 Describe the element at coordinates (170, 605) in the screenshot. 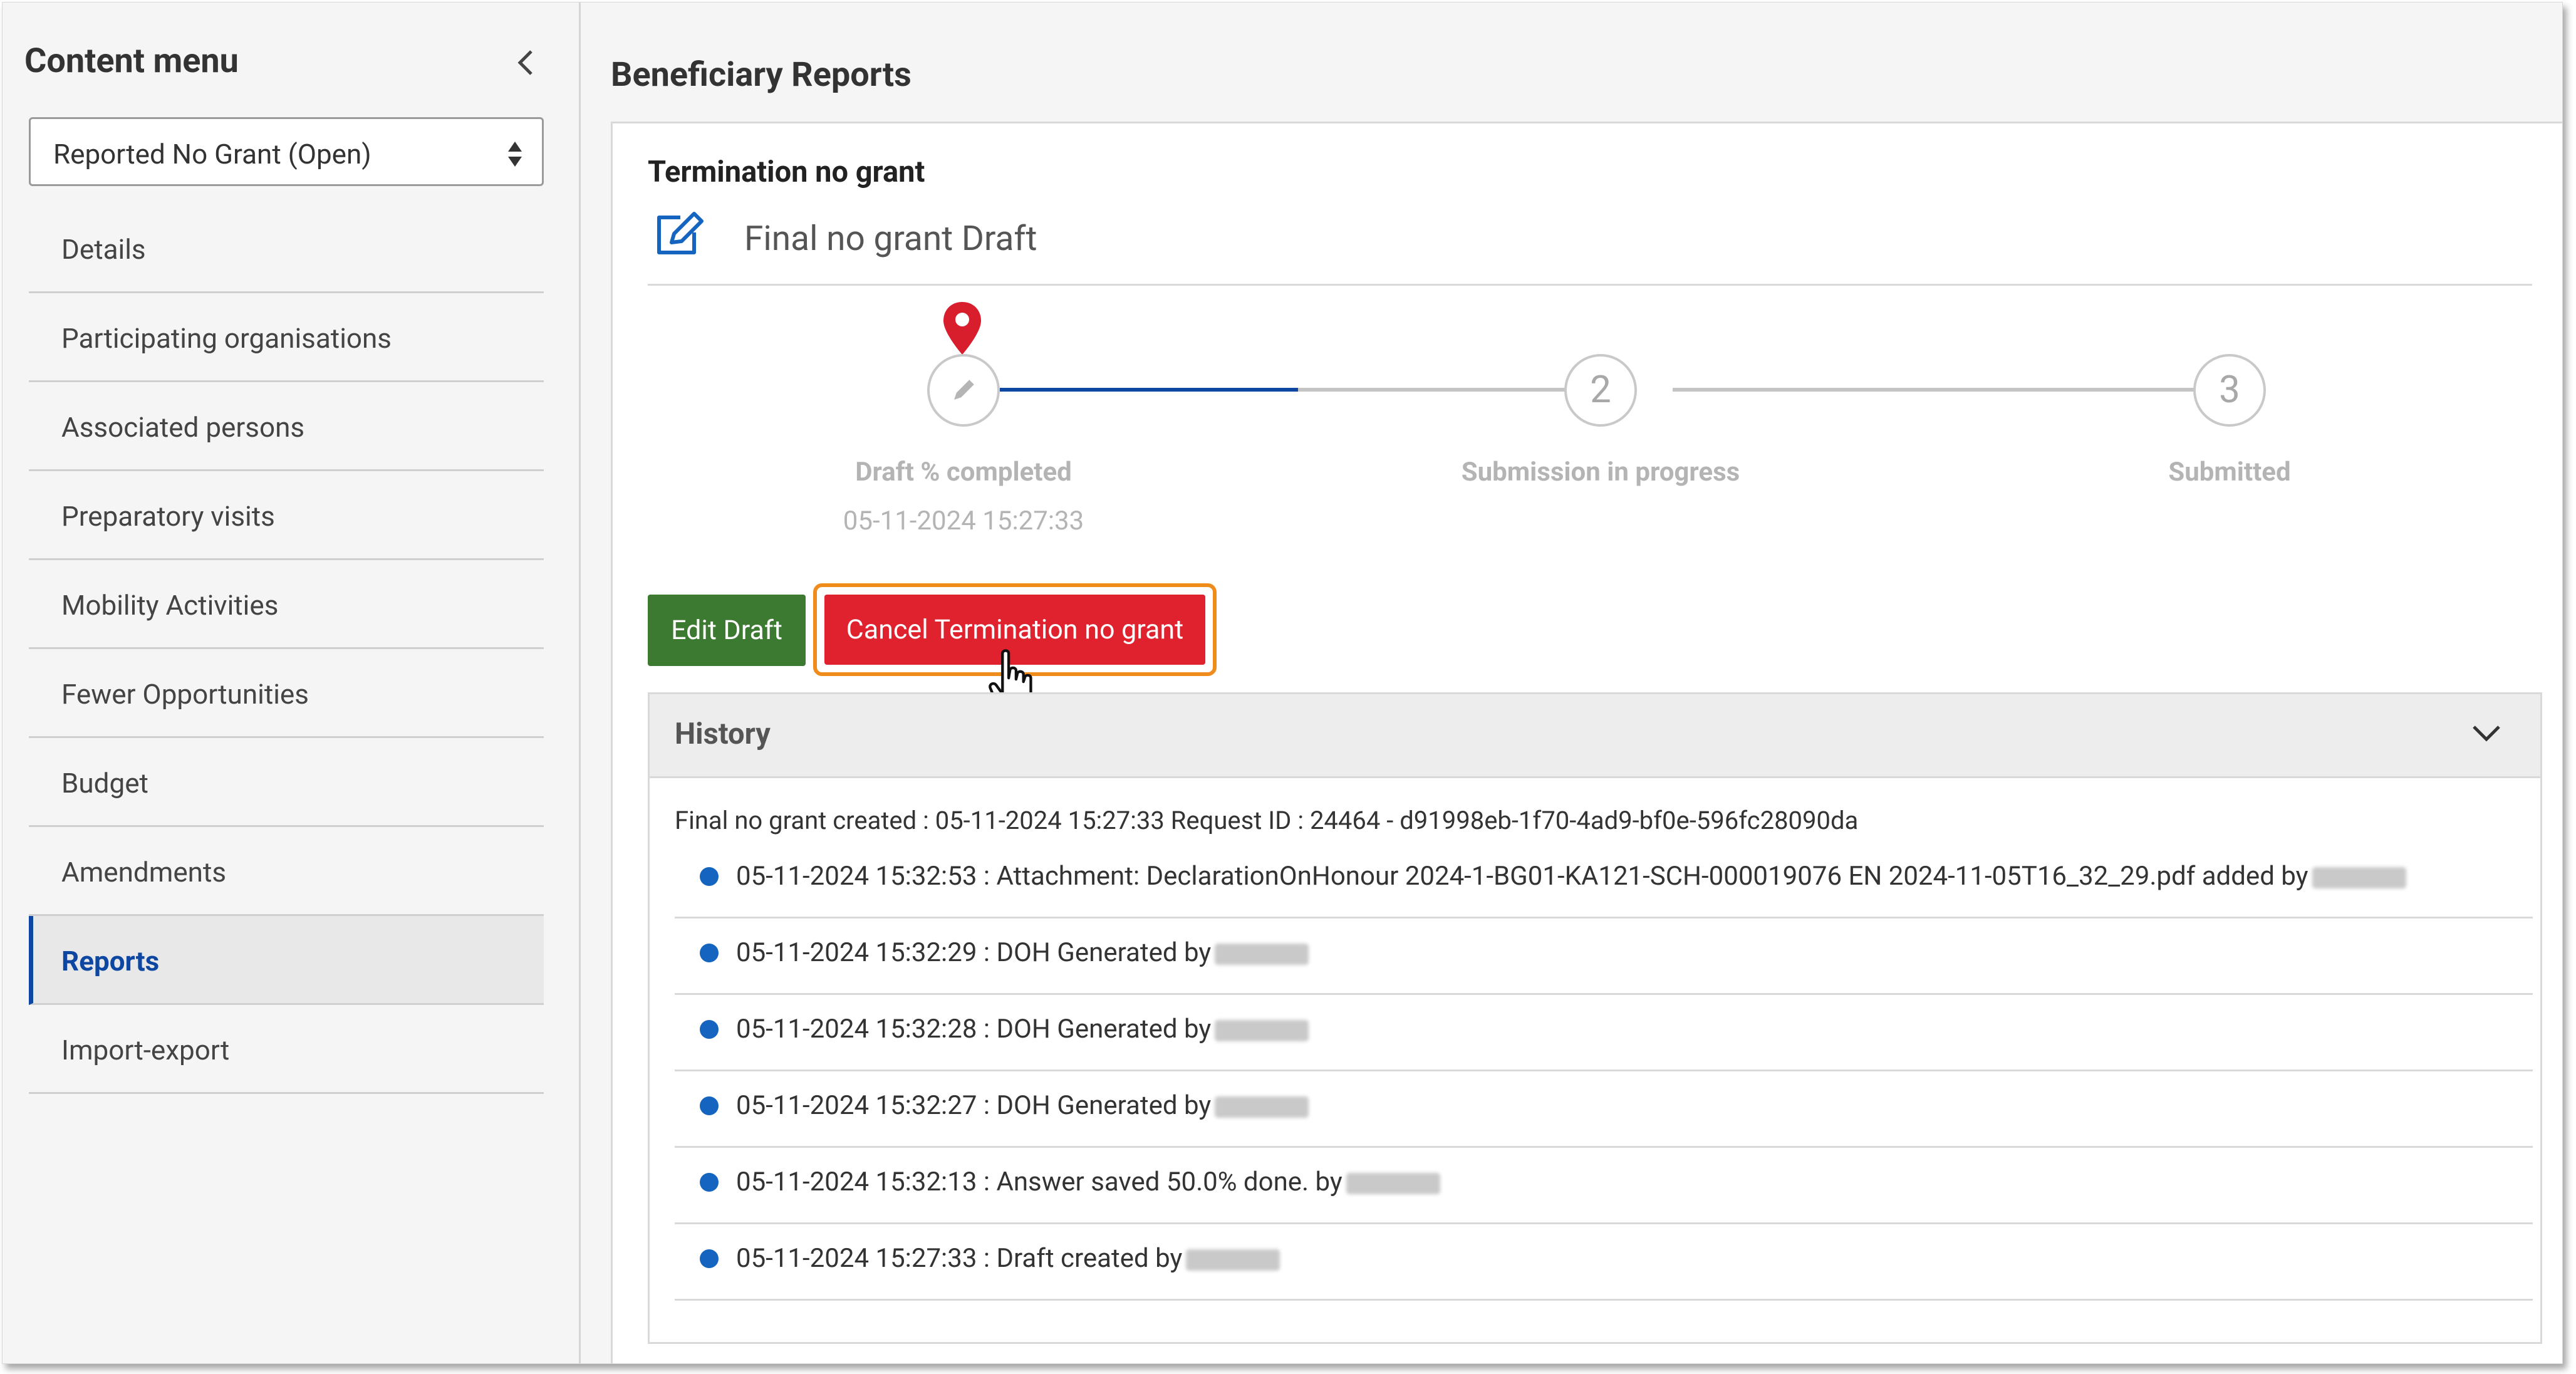

I see `sidebar-item-label: Mobility Activities` at that location.